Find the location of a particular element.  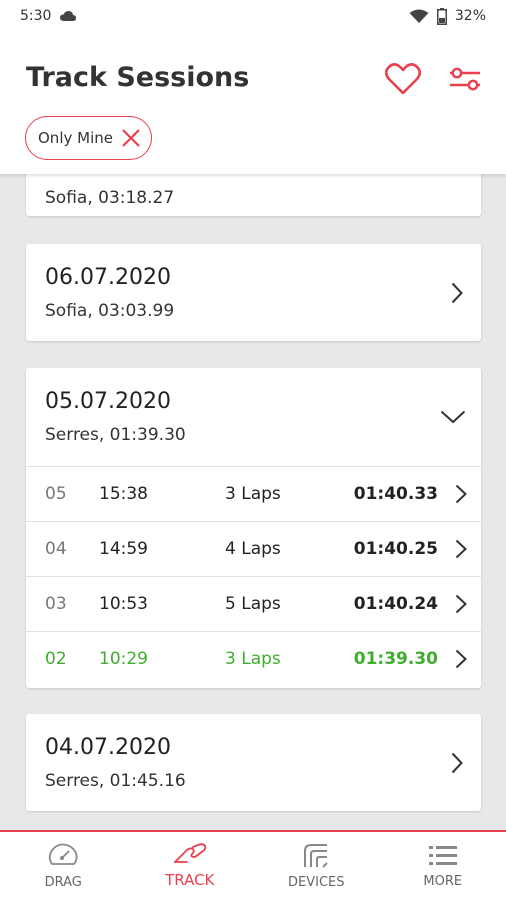

wifi-icon is located at coordinates (419, 16).